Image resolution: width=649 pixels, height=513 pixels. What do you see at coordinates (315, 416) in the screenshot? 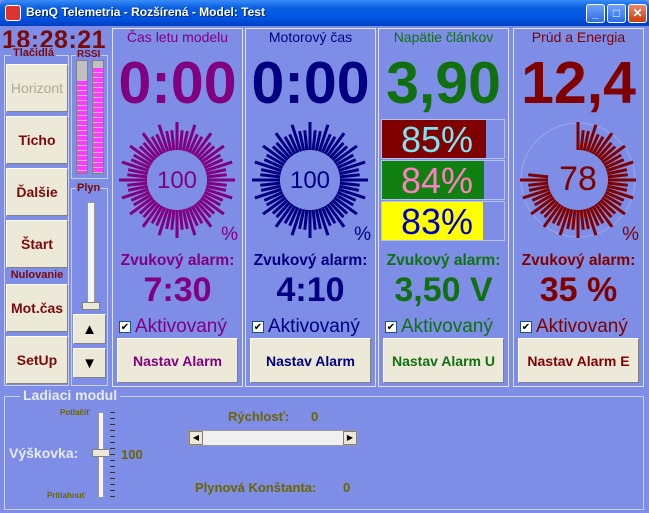
I see `rychlost-value: 0` at bounding box center [315, 416].